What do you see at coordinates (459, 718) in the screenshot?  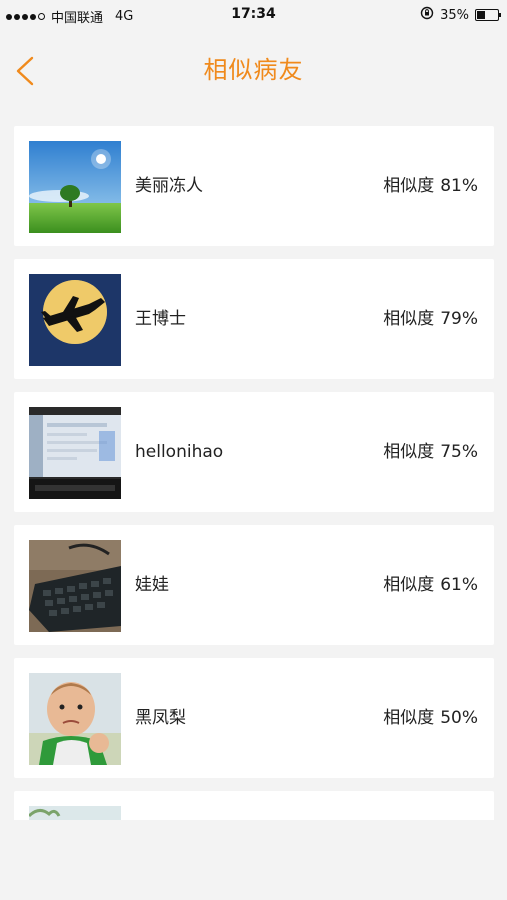 I see `similarity-value: 50%` at bounding box center [459, 718].